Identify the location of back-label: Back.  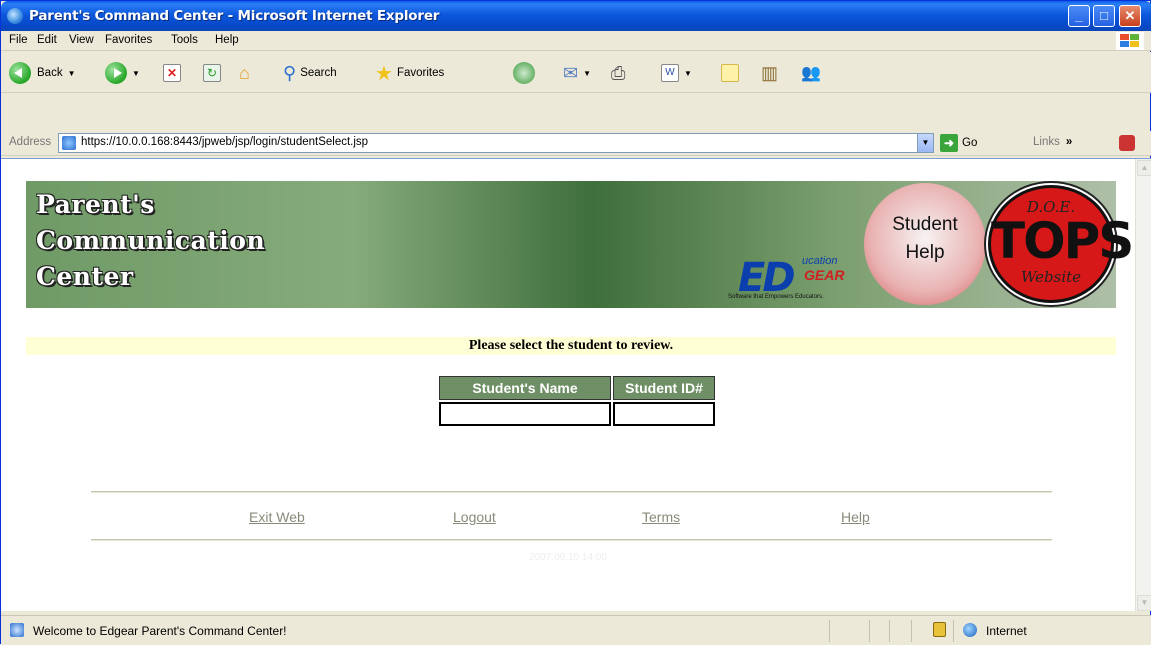
(50, 73).